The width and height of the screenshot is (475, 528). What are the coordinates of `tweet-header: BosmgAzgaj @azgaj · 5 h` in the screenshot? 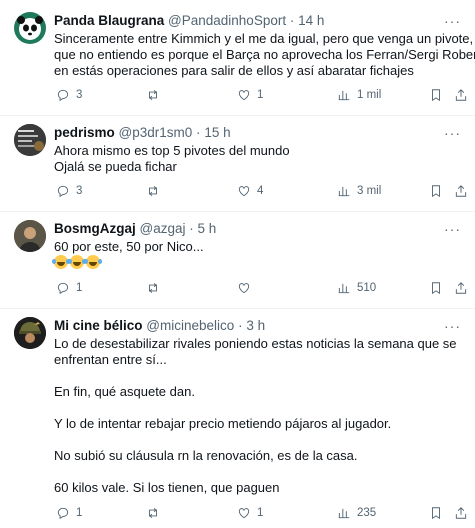 It's located at (135, 229).